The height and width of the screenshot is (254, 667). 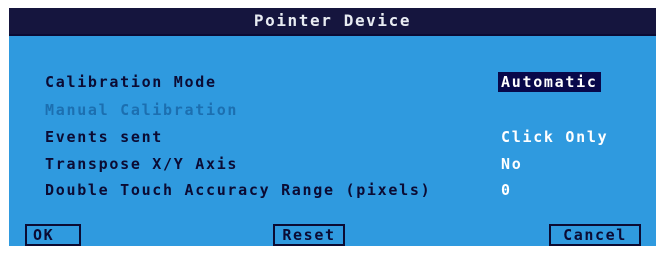 What do you see at coordinates (238, 190) in the screenshot?
I see `double-touch-range-label: Double Touch Accuracy Range (pixels)` at bounding box center [238, 190].